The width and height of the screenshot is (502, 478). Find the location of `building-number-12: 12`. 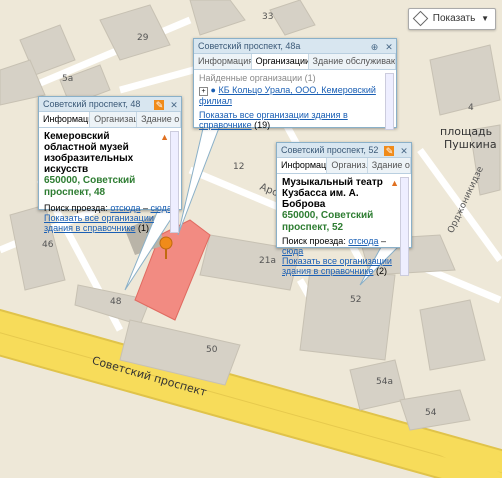

building-number-12: 12 is located at coordinates (239, 167).